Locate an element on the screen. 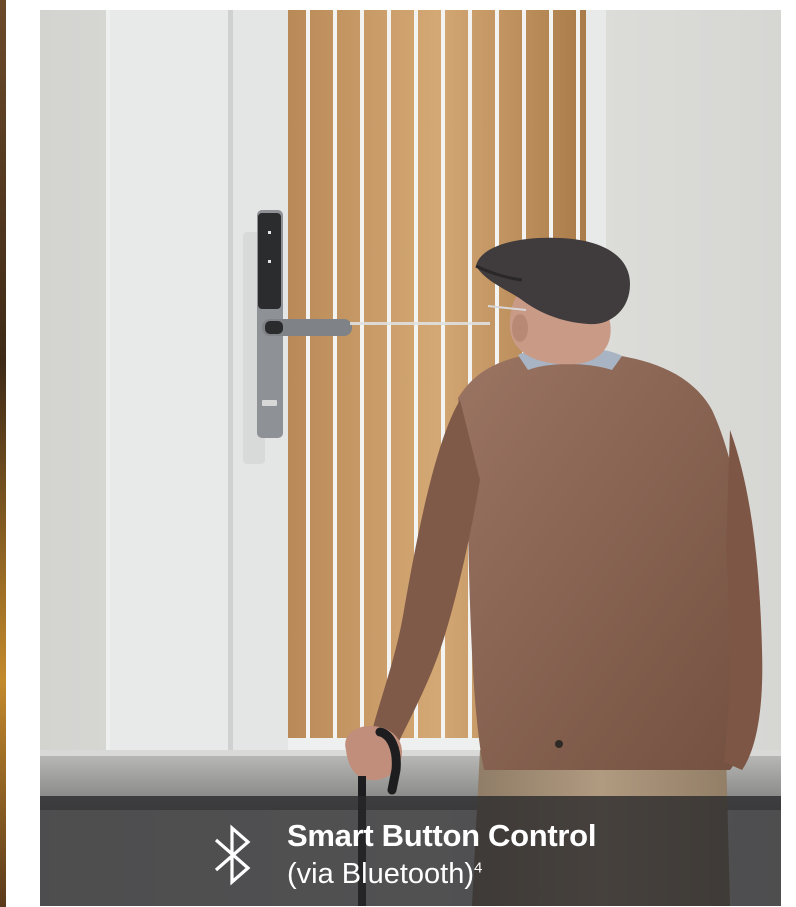 This screenshot has width=796, height=907. caption-subtitle: (via Bluetooth)4 is located at coordinates (384, 874).